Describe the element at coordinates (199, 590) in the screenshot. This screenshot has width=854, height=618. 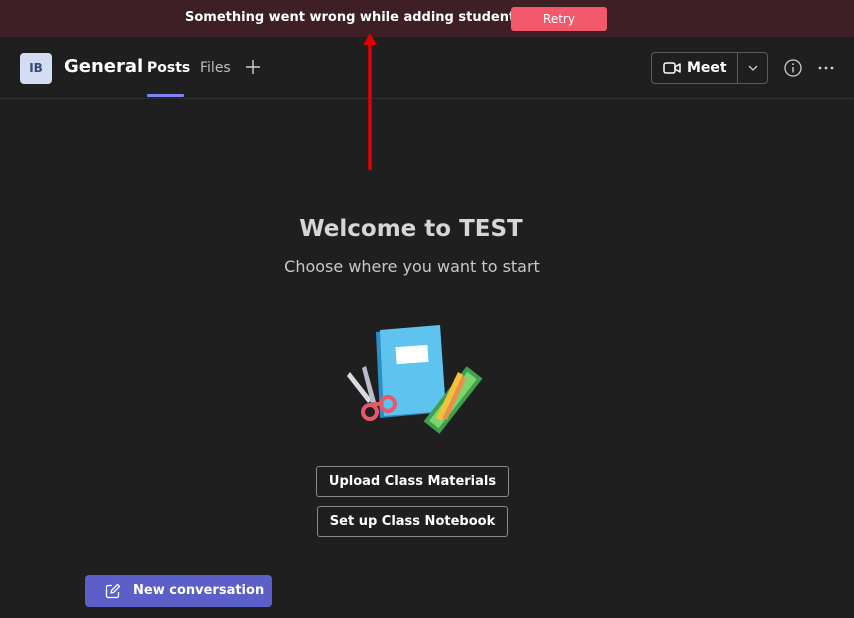
I see `new-conversation-label: New conversation` at that location.